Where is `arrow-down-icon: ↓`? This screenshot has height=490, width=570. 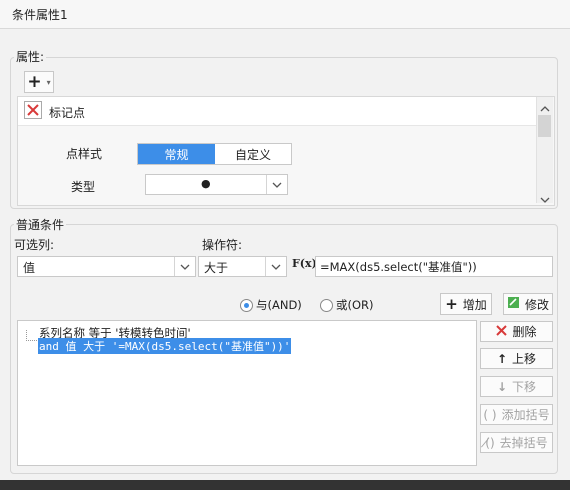 arrow-down-icon: ↓ is located at coordinates (502, 386).